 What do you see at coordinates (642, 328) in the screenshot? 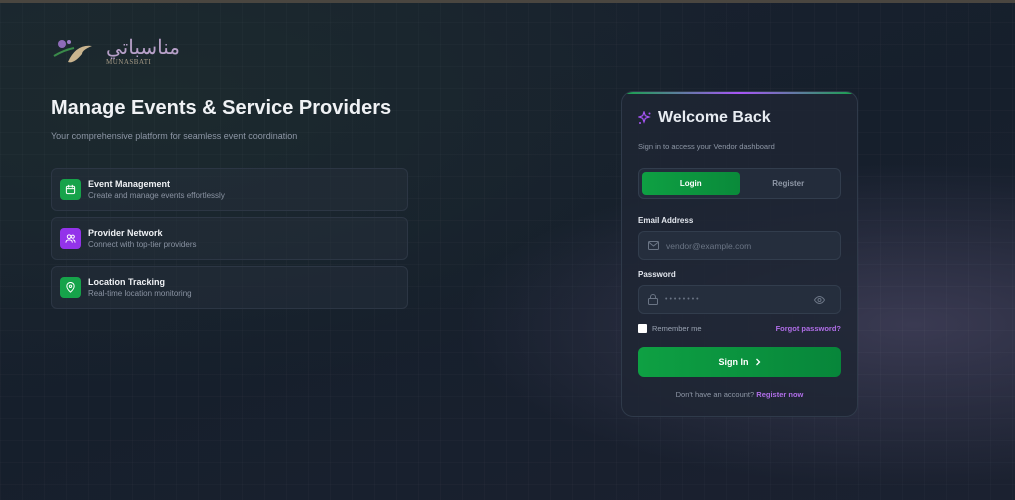
I see `remember-checkbox` at bounding box center [642, 328].